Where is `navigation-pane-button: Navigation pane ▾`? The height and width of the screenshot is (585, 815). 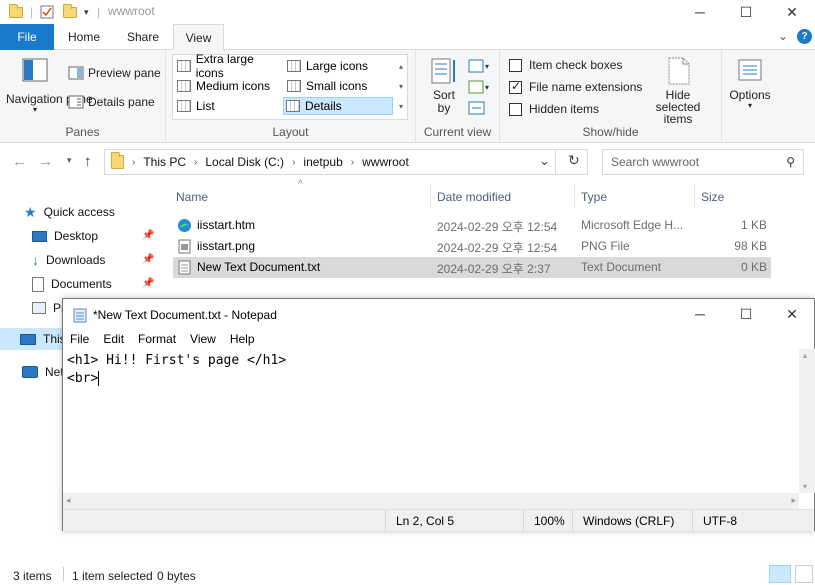 navigation-pane-button: Navigation pane ▾ is located at coordinates (49, 85).